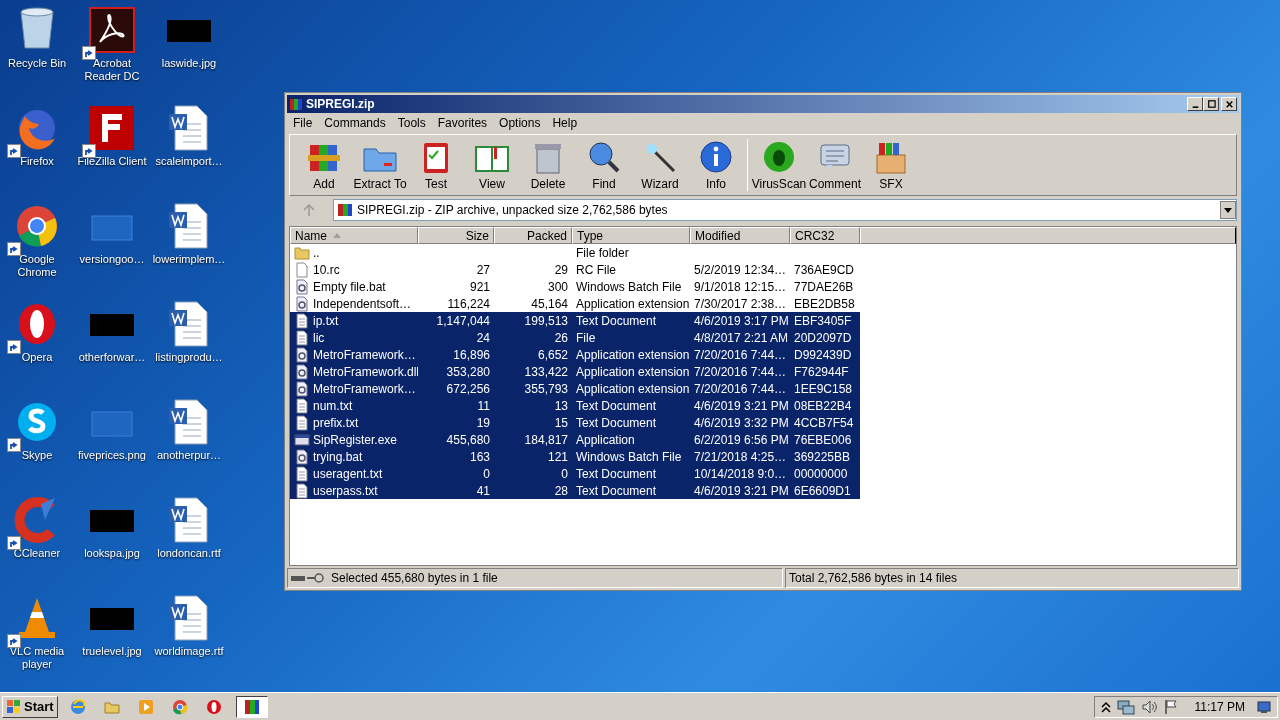  I want to click on speaker-icon, so click(1148, 706).